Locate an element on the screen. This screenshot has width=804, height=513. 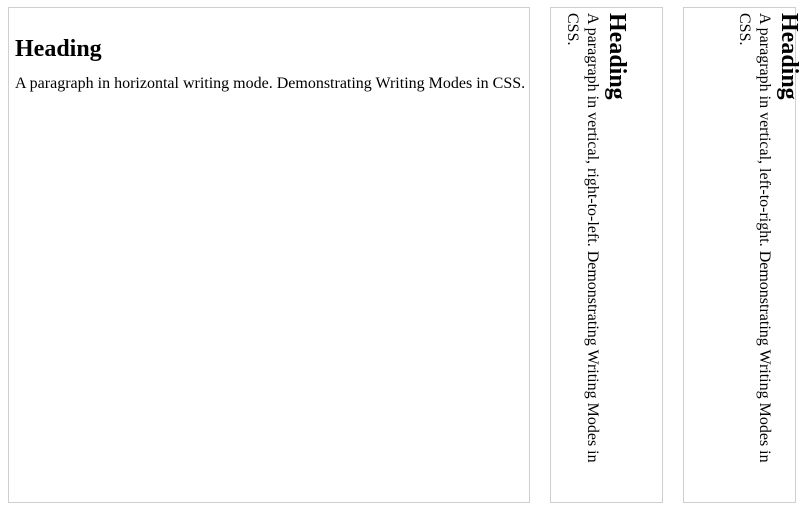
vertical-lr-heading: Heading is located at coordinates (789, 56).